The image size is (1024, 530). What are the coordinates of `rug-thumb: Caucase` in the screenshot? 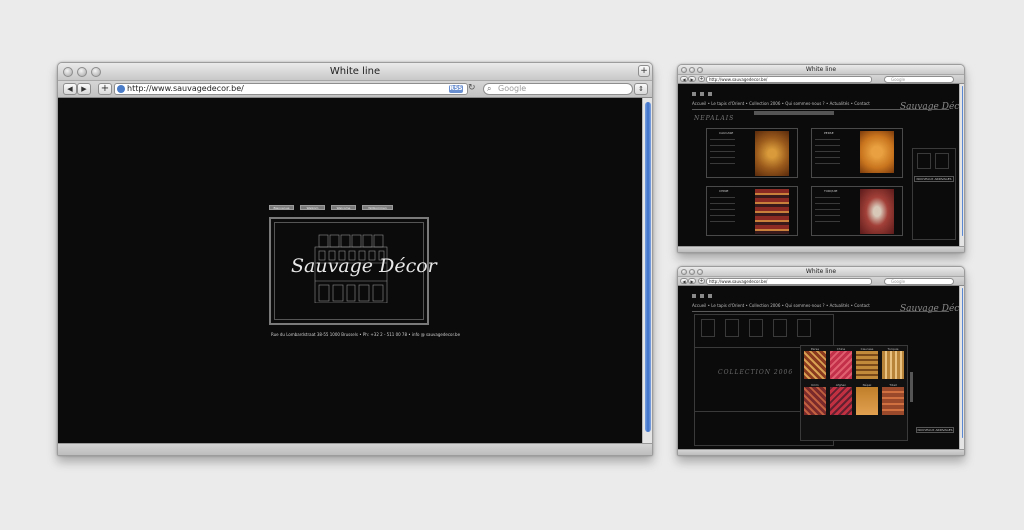 It's located at (867, 363).